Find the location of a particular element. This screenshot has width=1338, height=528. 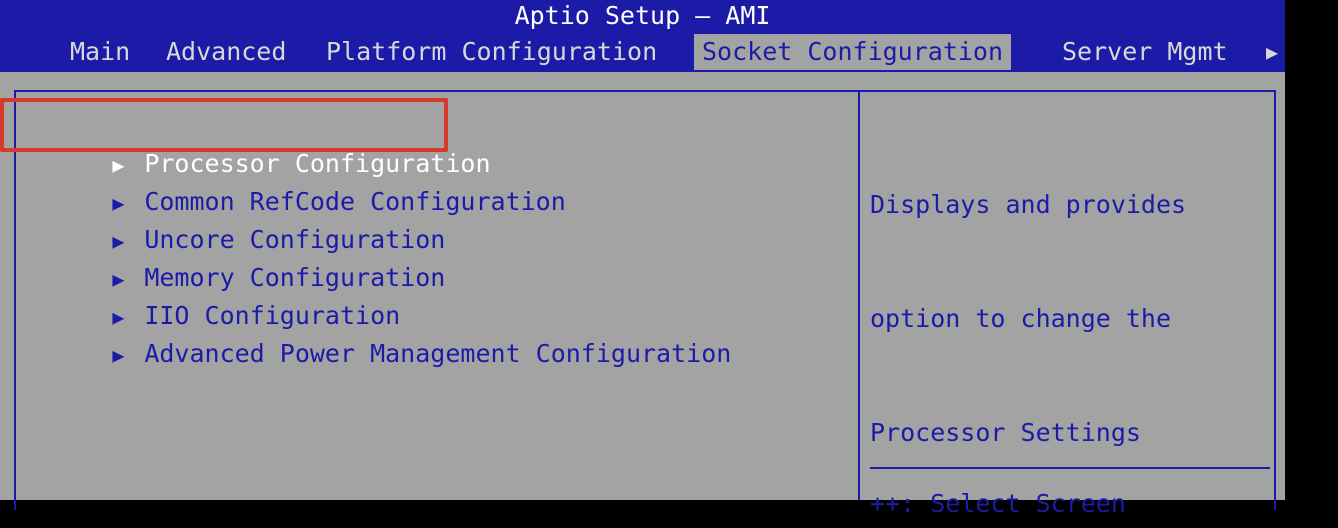

help-separator is located at coordinates (1070, 468).